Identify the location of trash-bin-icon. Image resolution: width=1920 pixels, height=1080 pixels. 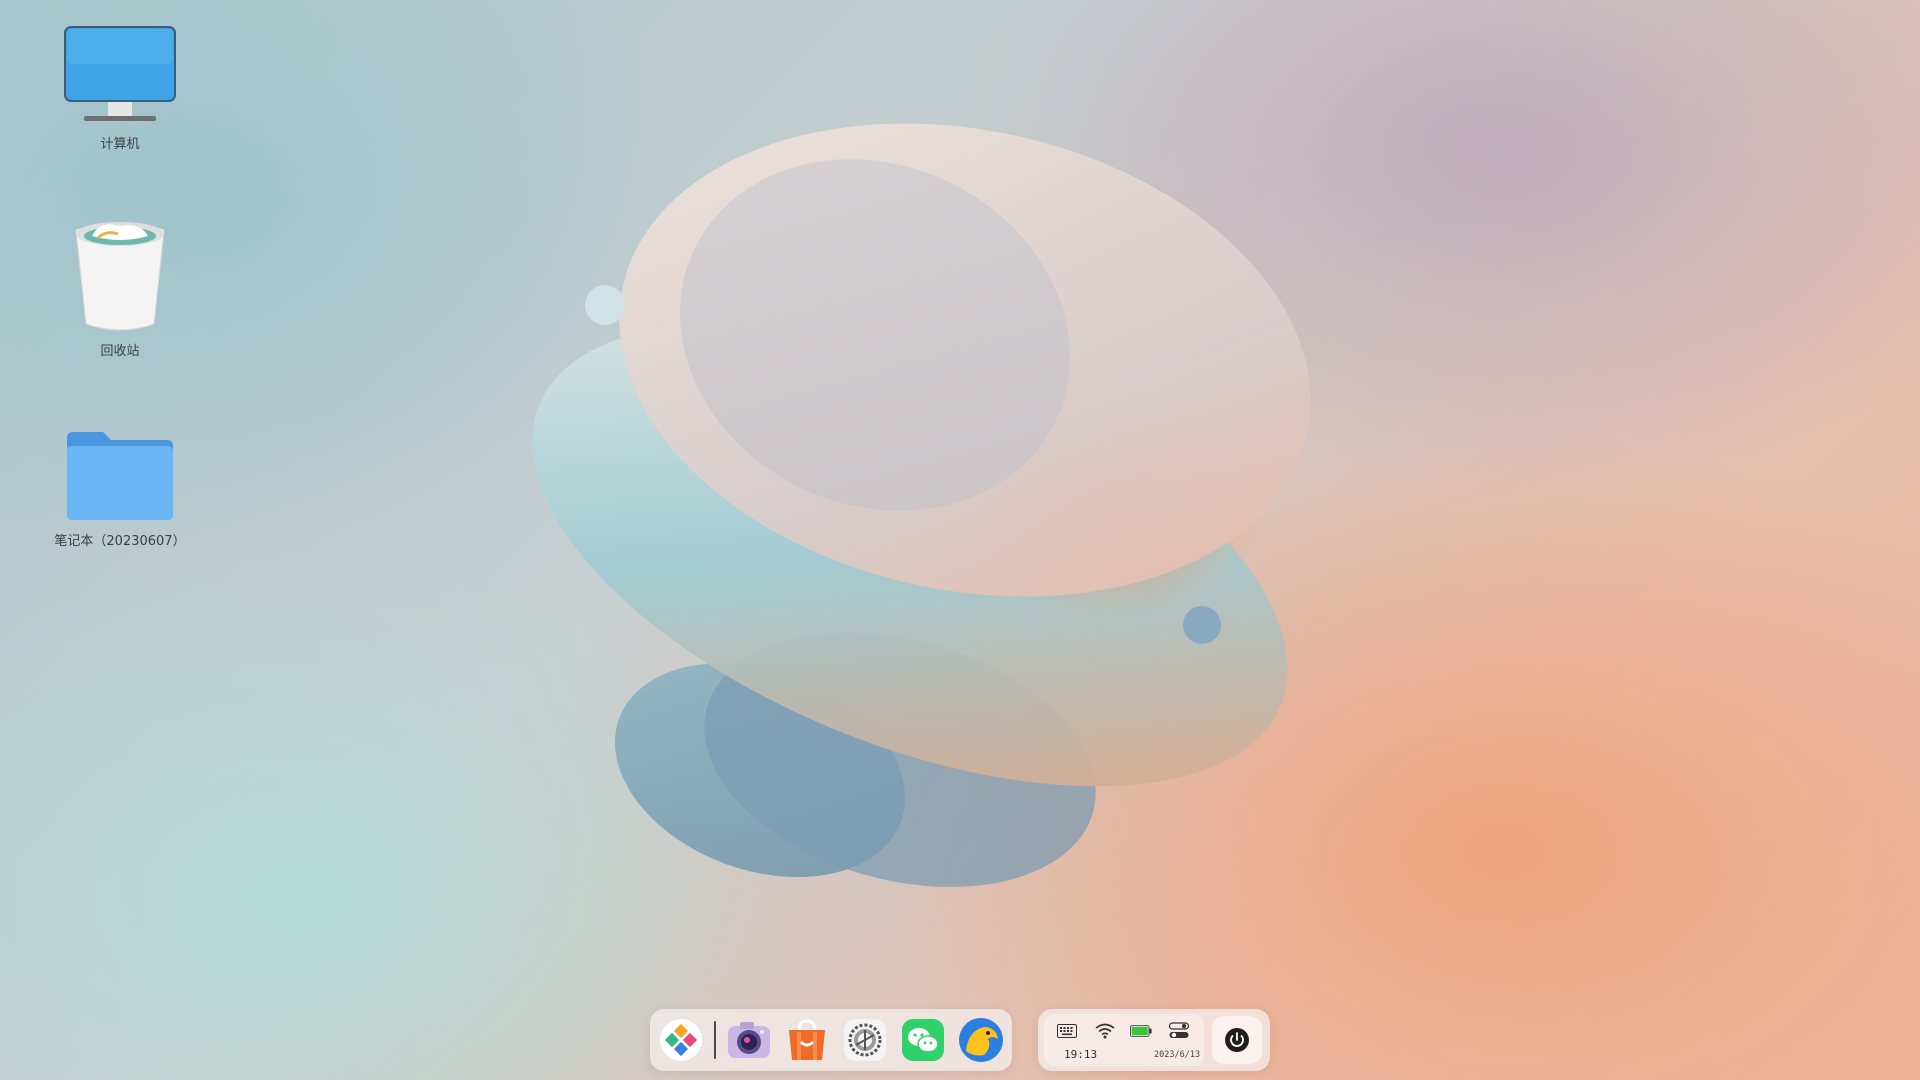
(120, 276).